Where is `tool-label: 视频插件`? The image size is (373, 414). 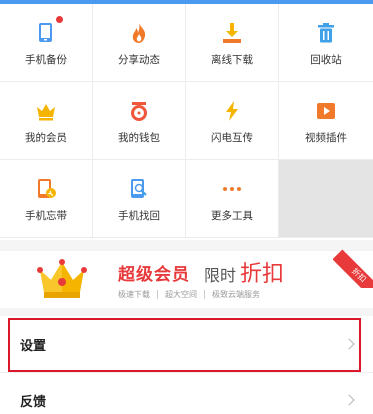 tool-label: 视频插件 is located at coordinates (326, 138).